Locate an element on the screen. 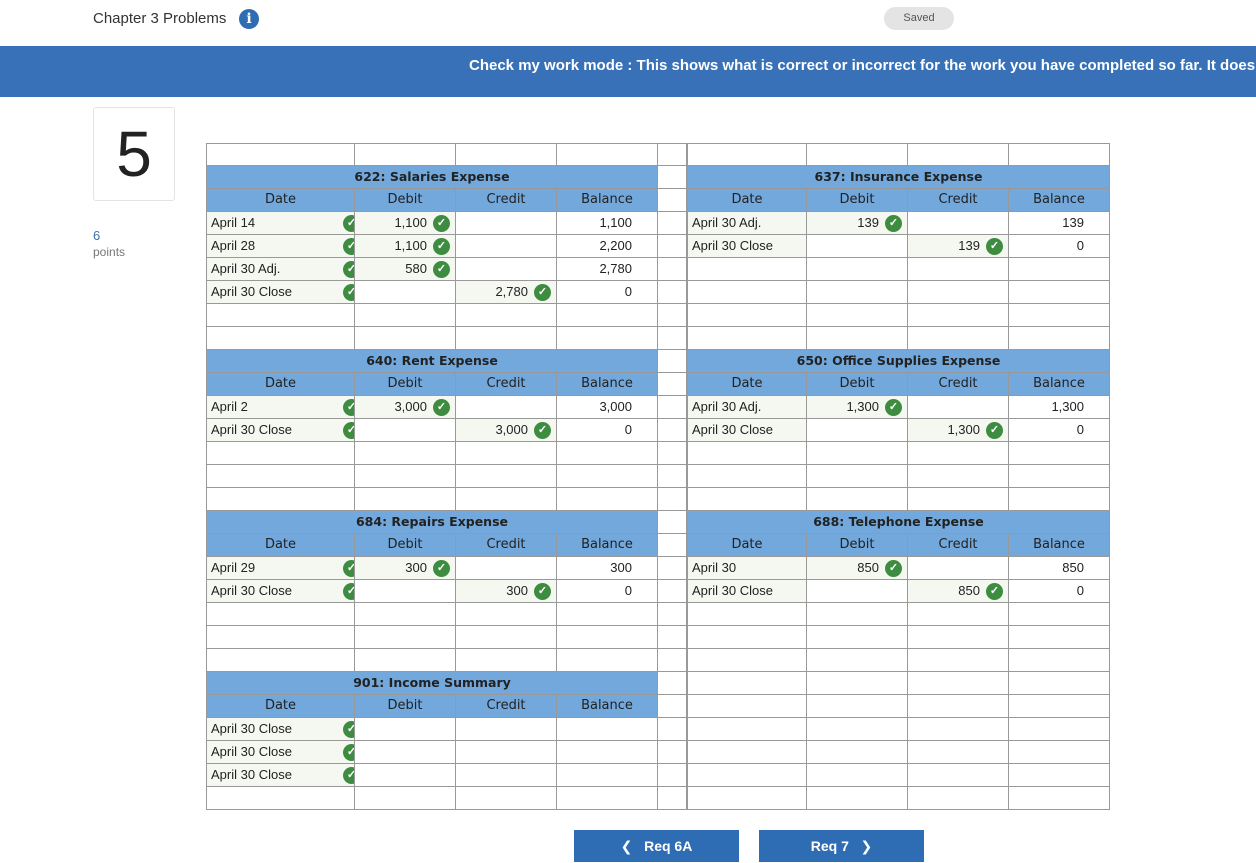 Image resolution: width=1256 pixels, height=863 pixels. debit-cell: 3,000 ✓ is located at coordinates (405, 407).